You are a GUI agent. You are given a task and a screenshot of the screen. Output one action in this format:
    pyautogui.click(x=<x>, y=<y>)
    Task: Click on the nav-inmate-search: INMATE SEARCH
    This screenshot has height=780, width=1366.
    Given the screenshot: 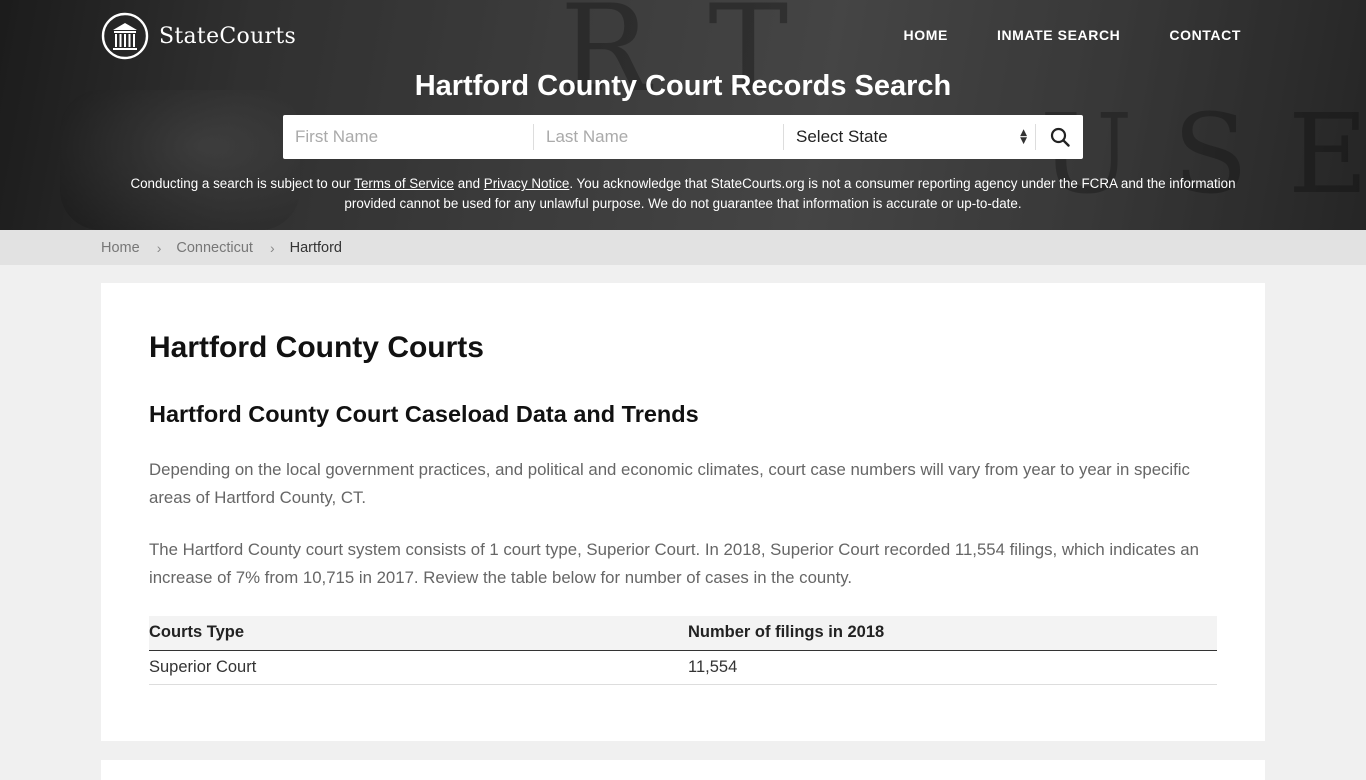 What is the action you would take?
    pyautogui.click(x=1058, y=35)
    